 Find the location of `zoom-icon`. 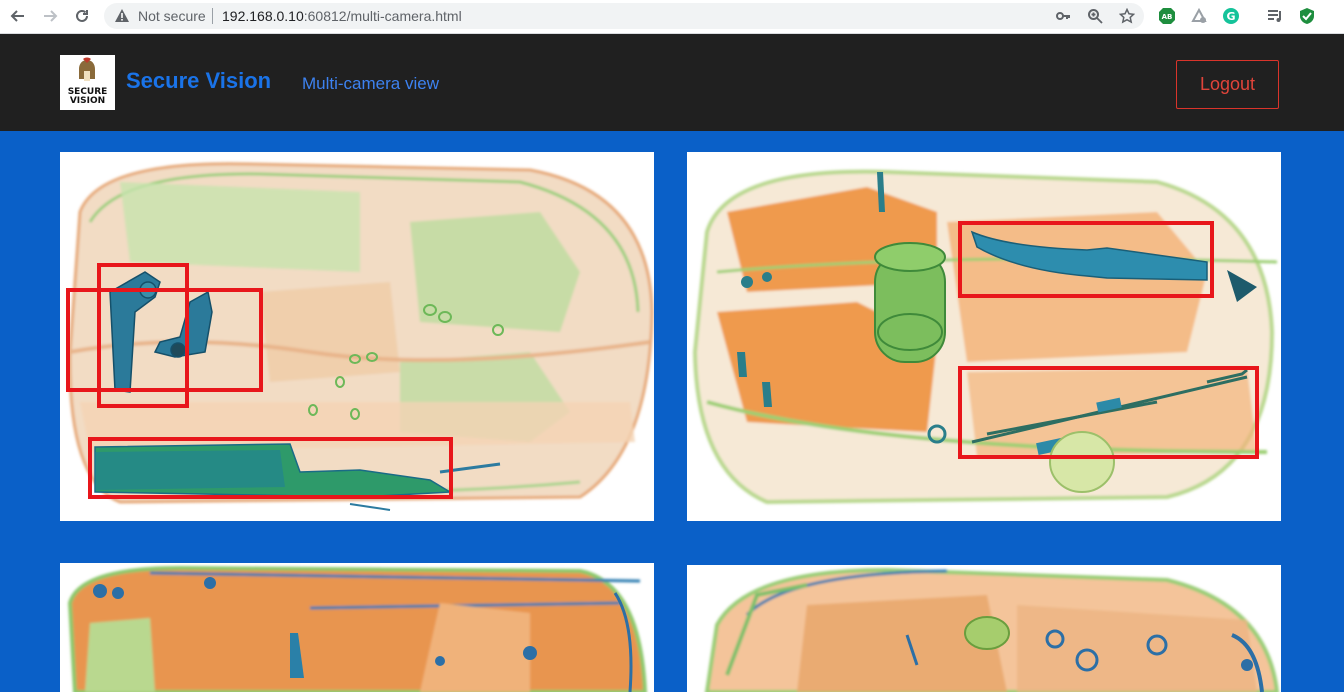

zoom-icon is located at coordinates (1095, 16).